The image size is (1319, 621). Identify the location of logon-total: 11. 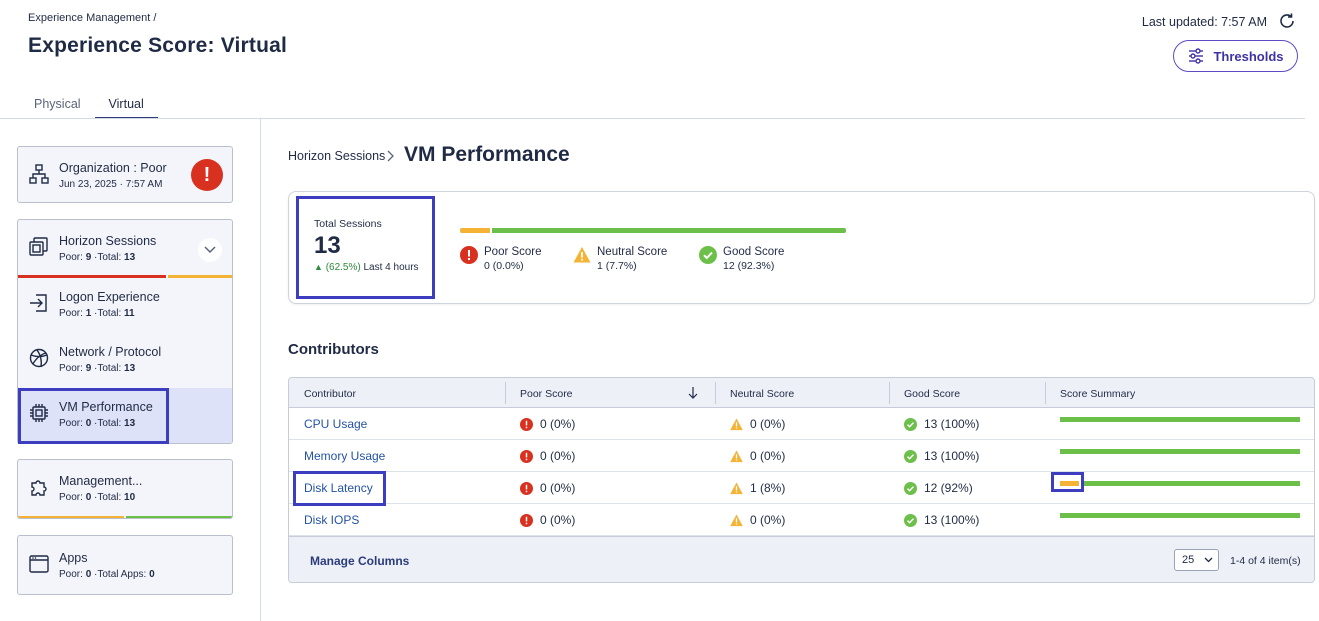
(129, 313).